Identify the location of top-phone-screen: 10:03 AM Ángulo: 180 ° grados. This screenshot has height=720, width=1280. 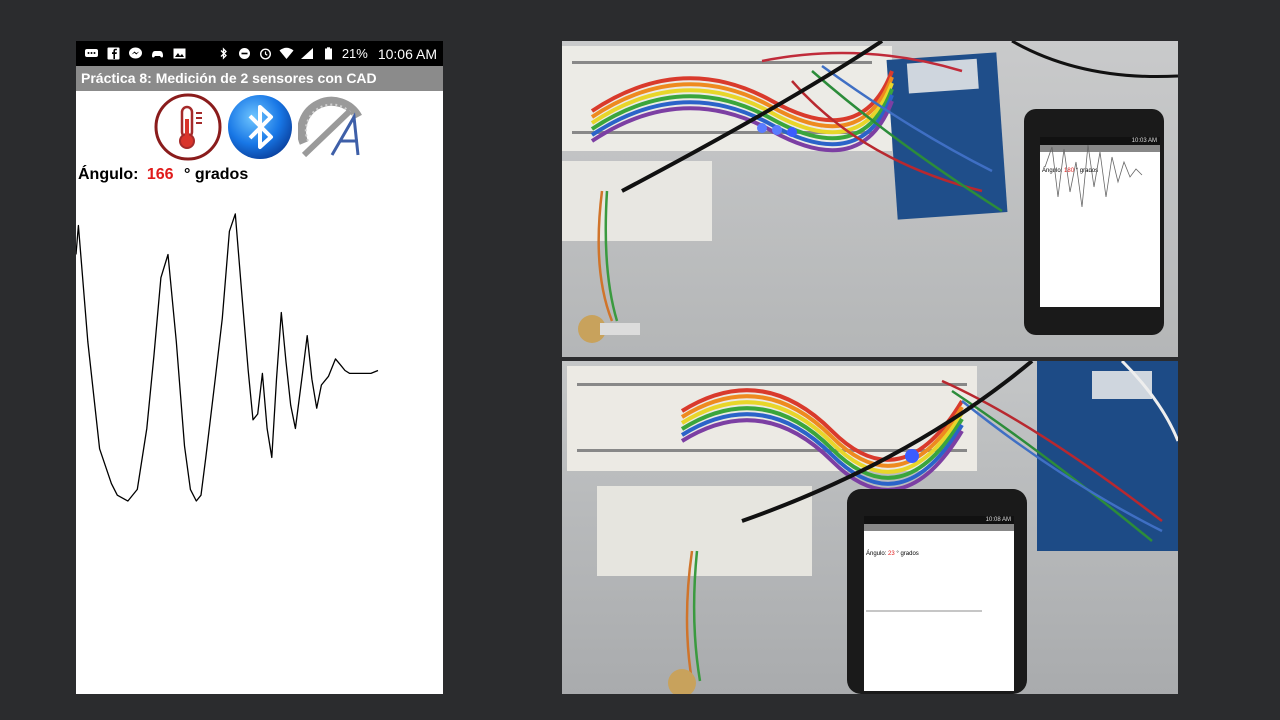
(1100, 222).